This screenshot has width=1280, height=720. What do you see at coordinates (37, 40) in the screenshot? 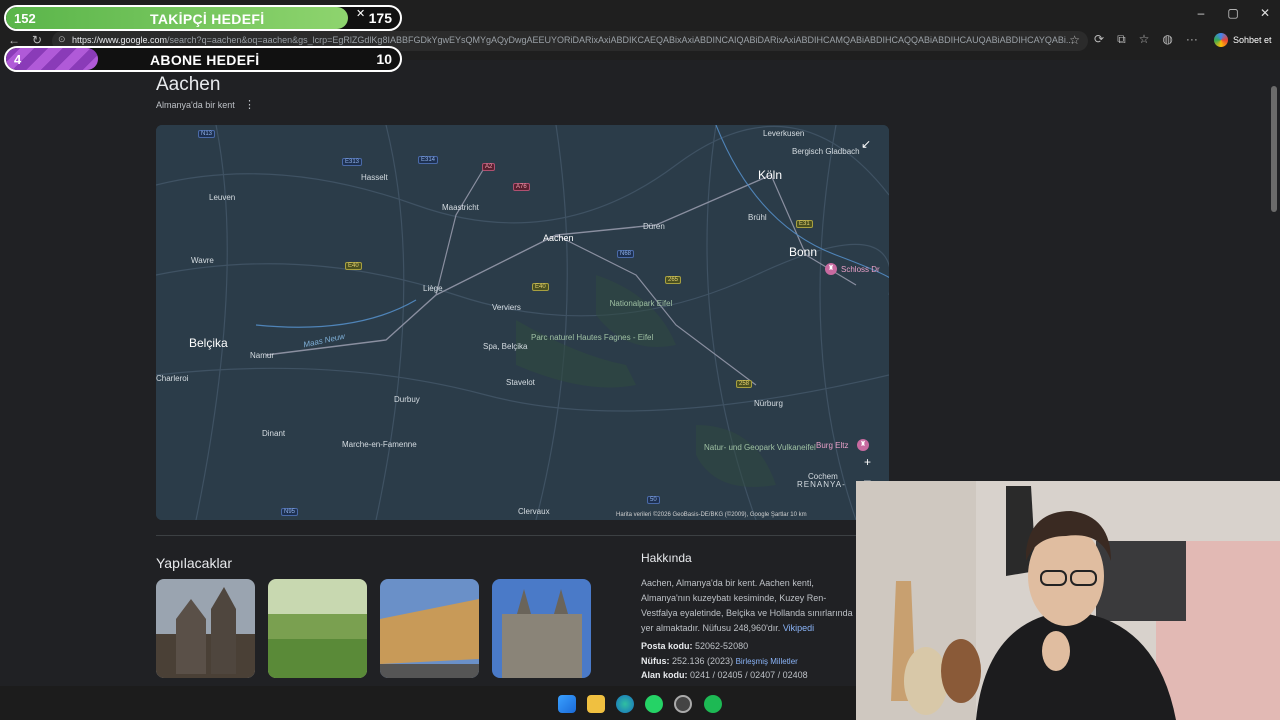
I see `reload-icon: ↻` at bounding box center [37, 40].